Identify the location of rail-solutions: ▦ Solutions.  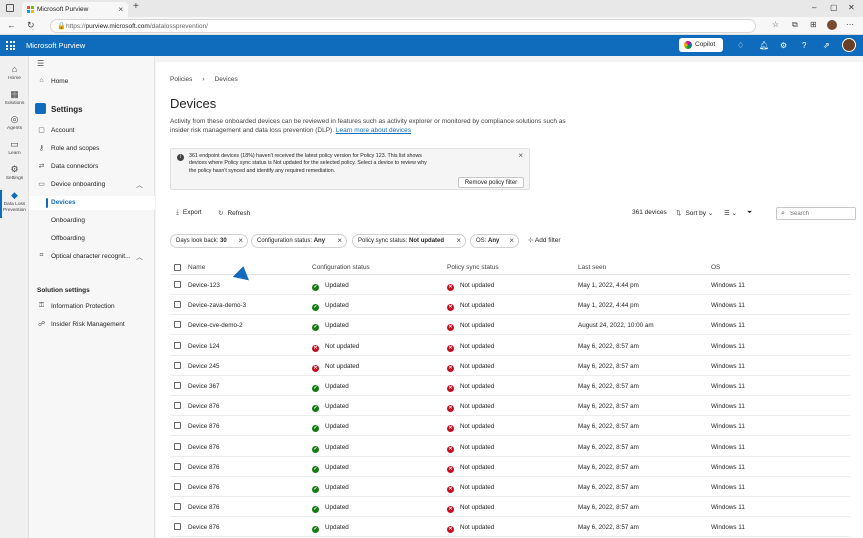
(14, 98).